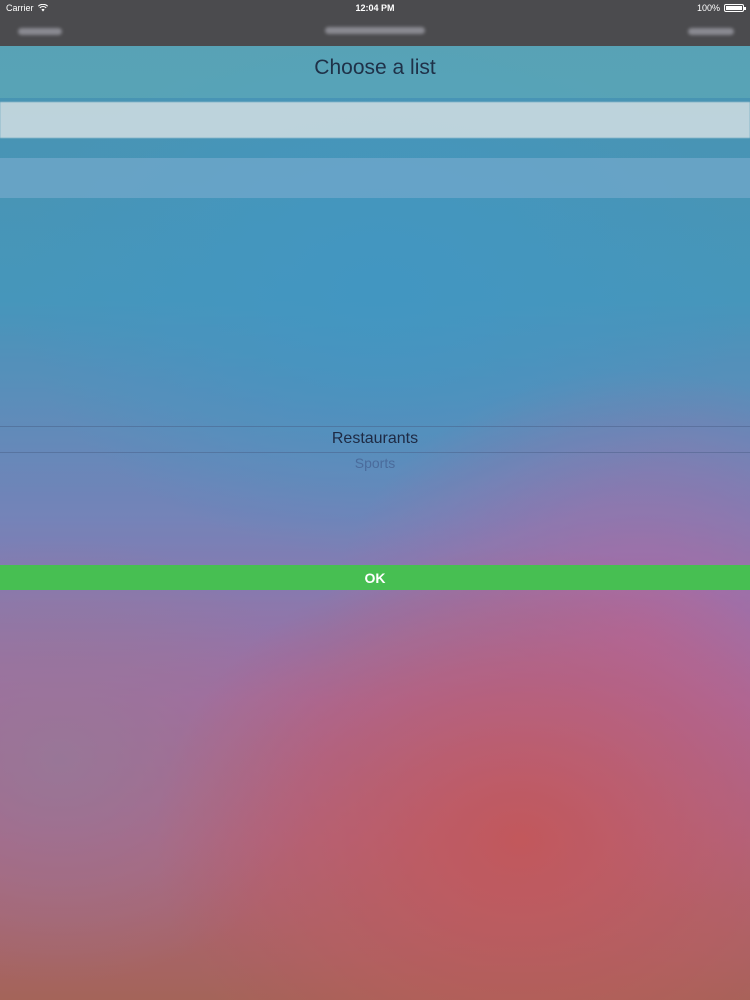 This screenshot has height=1000, width=750. Describe the element at coordinates (375, 452) in the screenshot. I see `picker-selection-line-bottom` at that location.